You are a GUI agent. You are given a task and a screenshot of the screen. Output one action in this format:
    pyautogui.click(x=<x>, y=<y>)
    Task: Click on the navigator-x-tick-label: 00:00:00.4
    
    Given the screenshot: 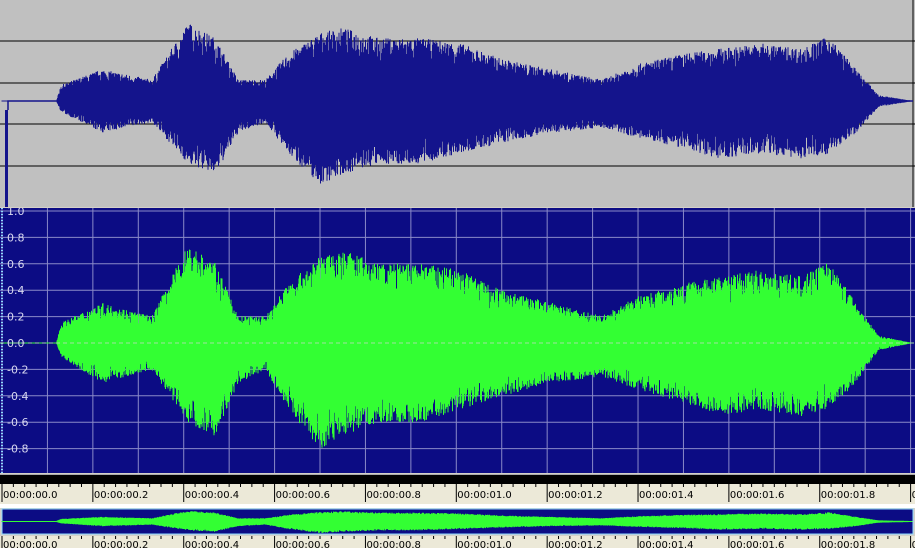 What is the action you would take?
    pyautogui.click(x=212, y=544)
    